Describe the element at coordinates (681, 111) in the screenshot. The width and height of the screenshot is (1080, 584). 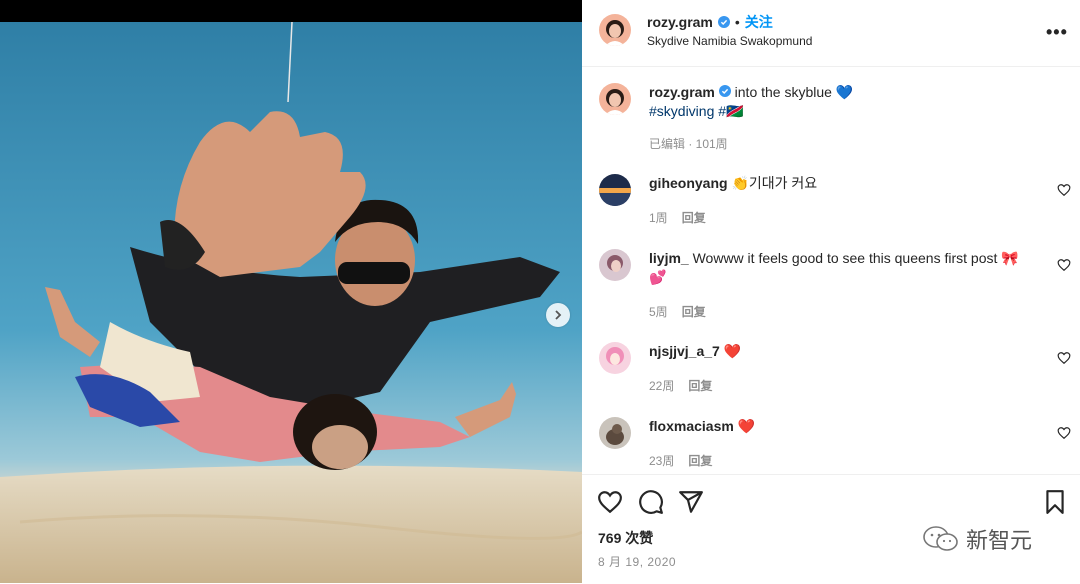
I see `hashtag-skydiving: #skydiving` at that location.